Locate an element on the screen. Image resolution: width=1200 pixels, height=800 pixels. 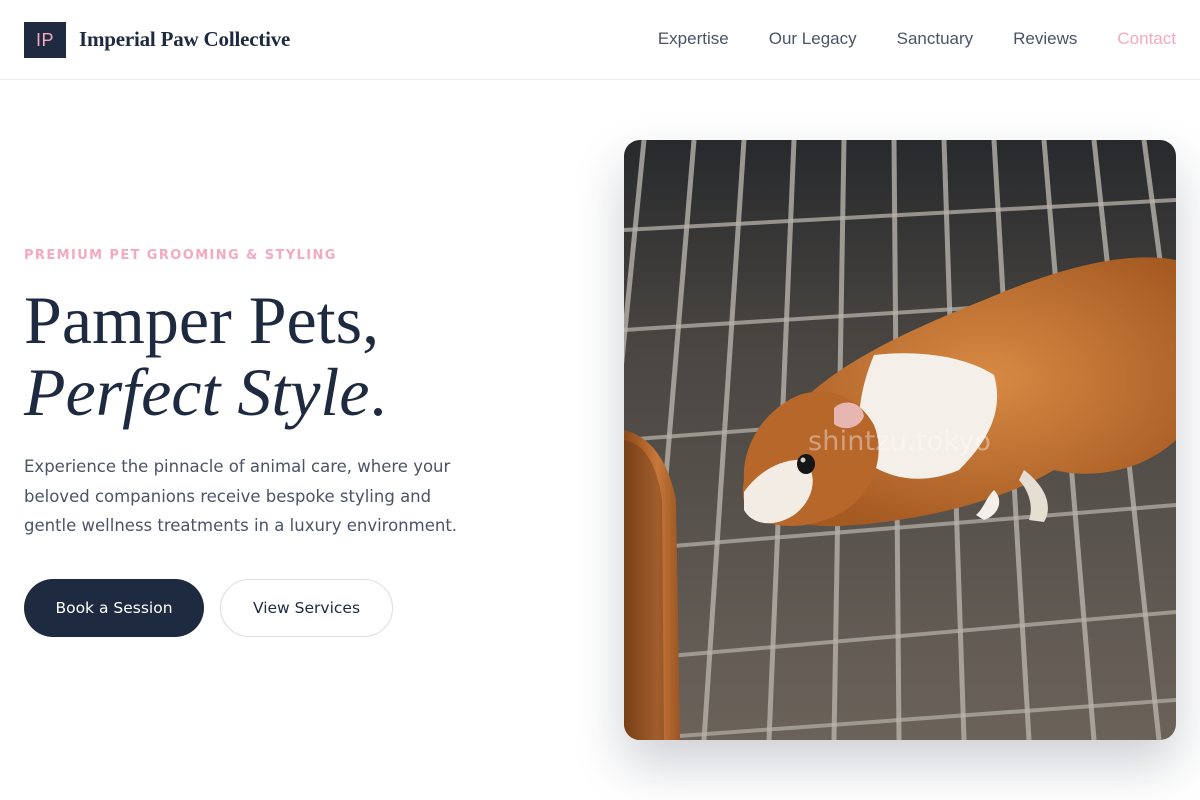
nav-link-sanctuary: Sanctuary is located at coordinates (935, 39).